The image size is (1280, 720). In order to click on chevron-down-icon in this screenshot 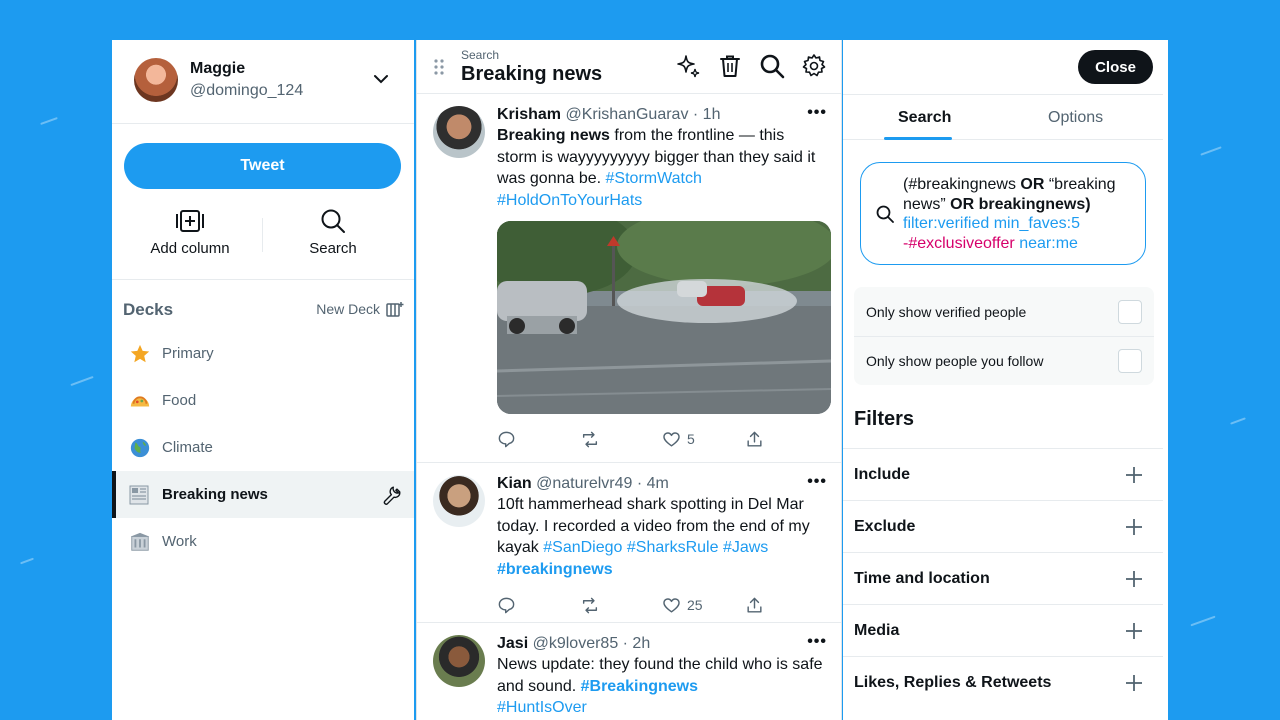, I will do `click(381, 79)`.